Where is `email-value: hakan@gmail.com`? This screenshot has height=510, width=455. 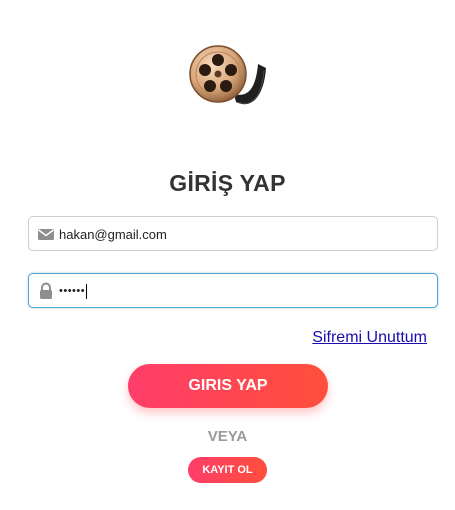
email-value: hakan@gmail.com is located at coordinates (113, 234).